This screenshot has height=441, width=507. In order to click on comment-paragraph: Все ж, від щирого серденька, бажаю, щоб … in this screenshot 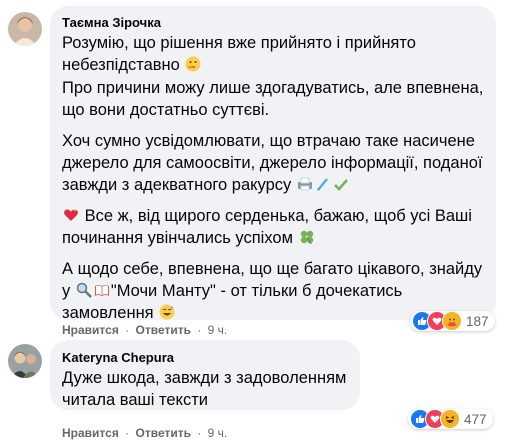, I will do `click(267, 227)`.